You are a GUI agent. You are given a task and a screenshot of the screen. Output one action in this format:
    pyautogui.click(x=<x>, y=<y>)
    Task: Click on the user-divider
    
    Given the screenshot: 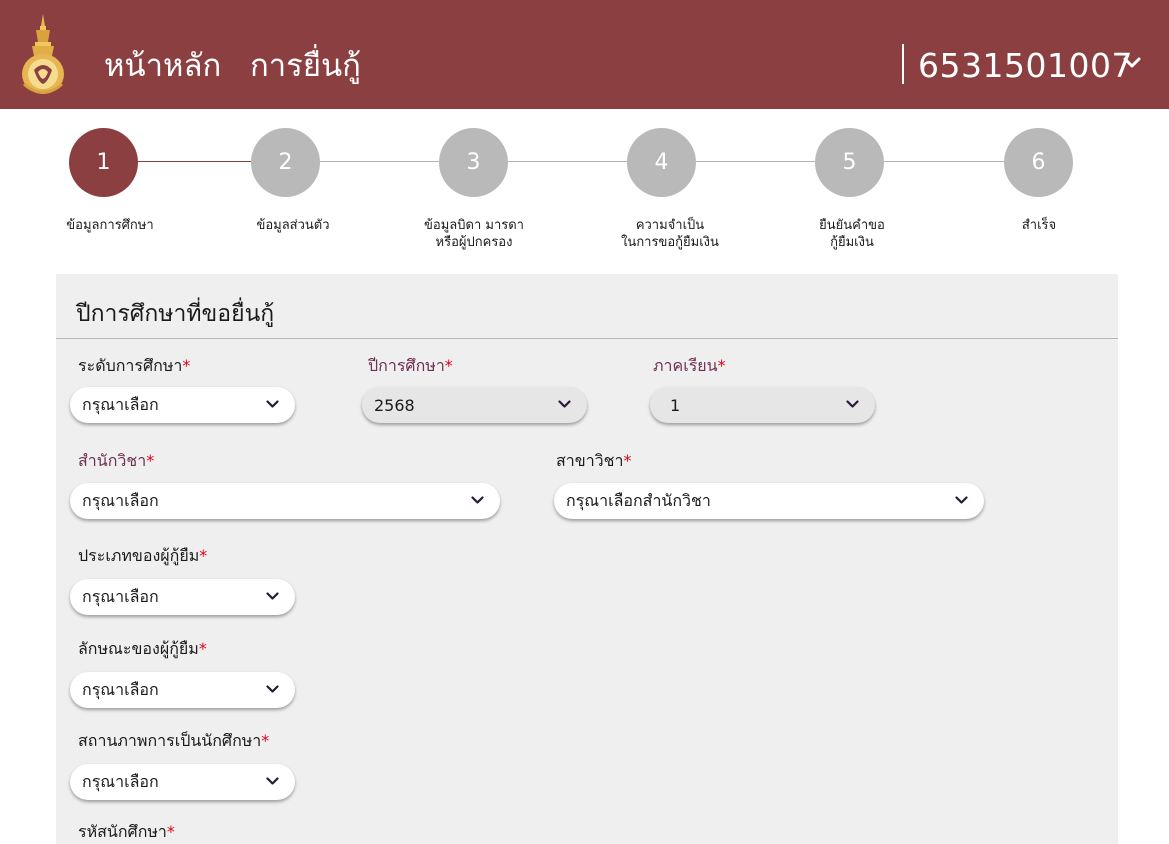 What is the action you would take?
    pyautogui.click(x=903, y=64)
    